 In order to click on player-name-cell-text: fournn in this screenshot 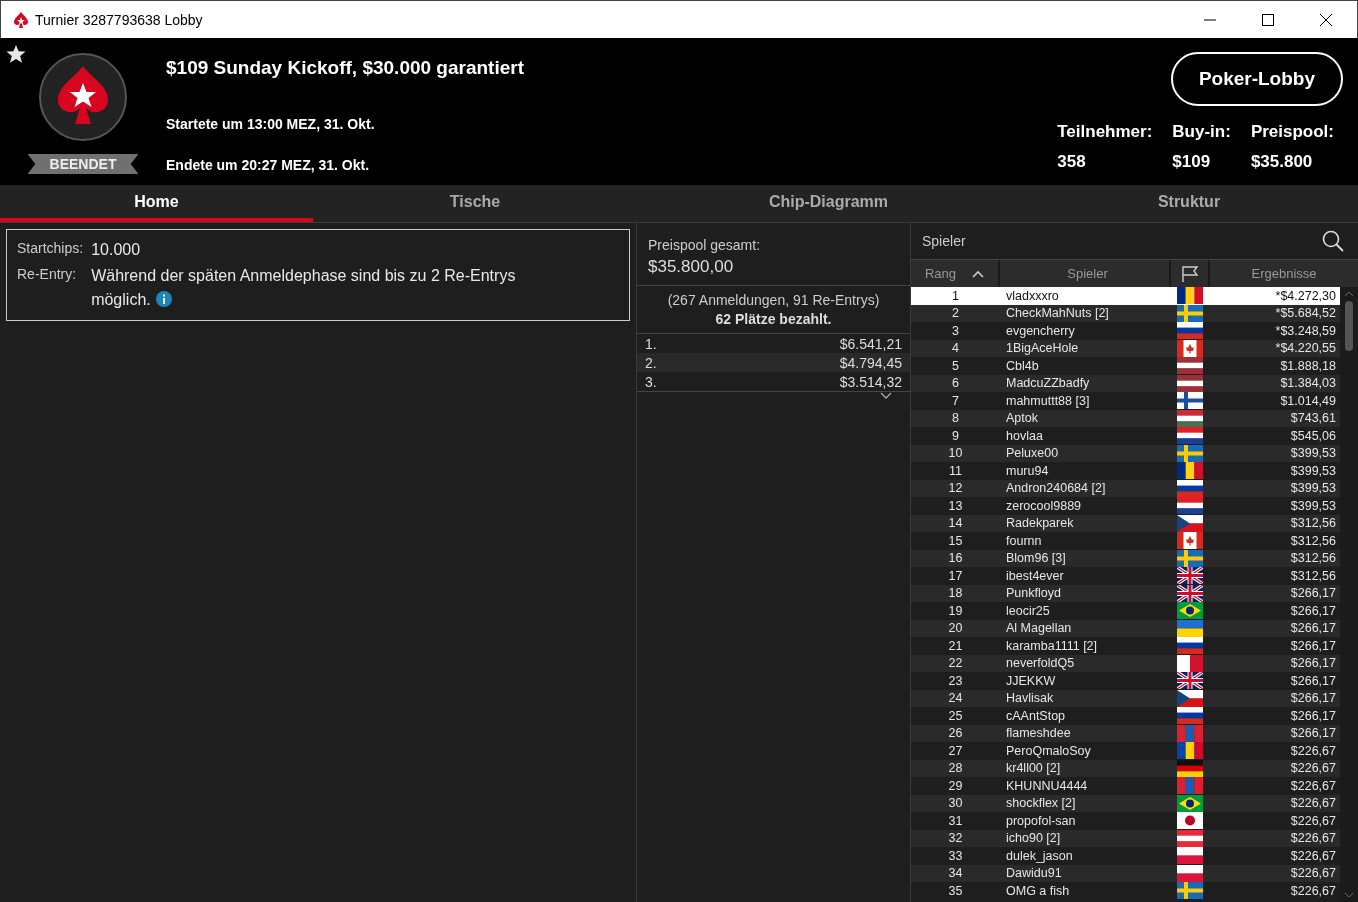, I will do `click(1024, 540)`.